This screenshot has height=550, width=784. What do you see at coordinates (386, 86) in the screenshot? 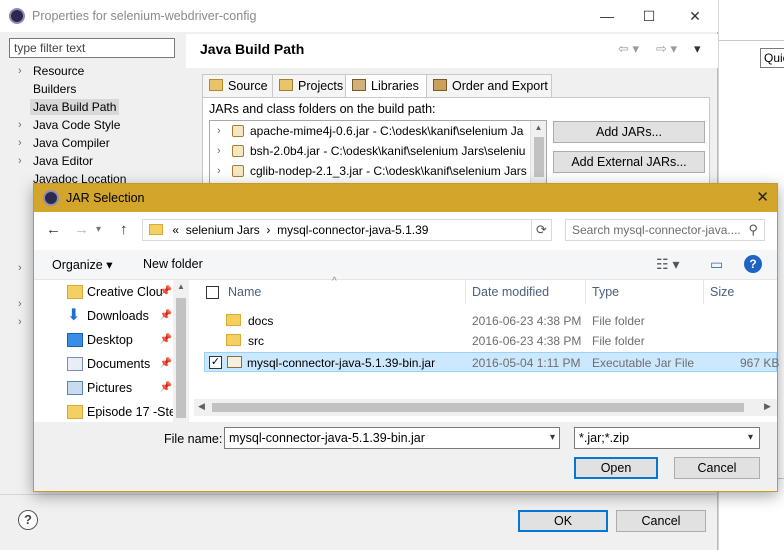
I see `tab-libraries: Libraries` at bounding box center [386, 86].